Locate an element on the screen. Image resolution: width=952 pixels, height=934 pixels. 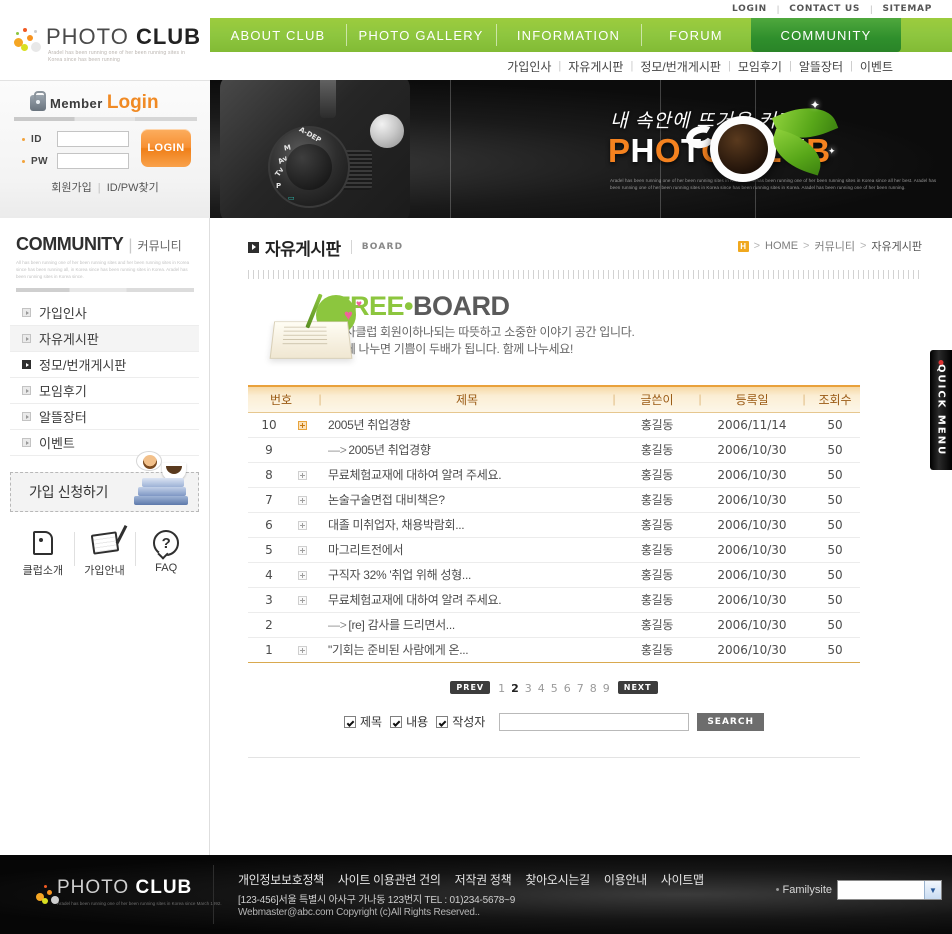
subnav-item-meetup-review: 모임후기 is located at coordinates (760, 66).